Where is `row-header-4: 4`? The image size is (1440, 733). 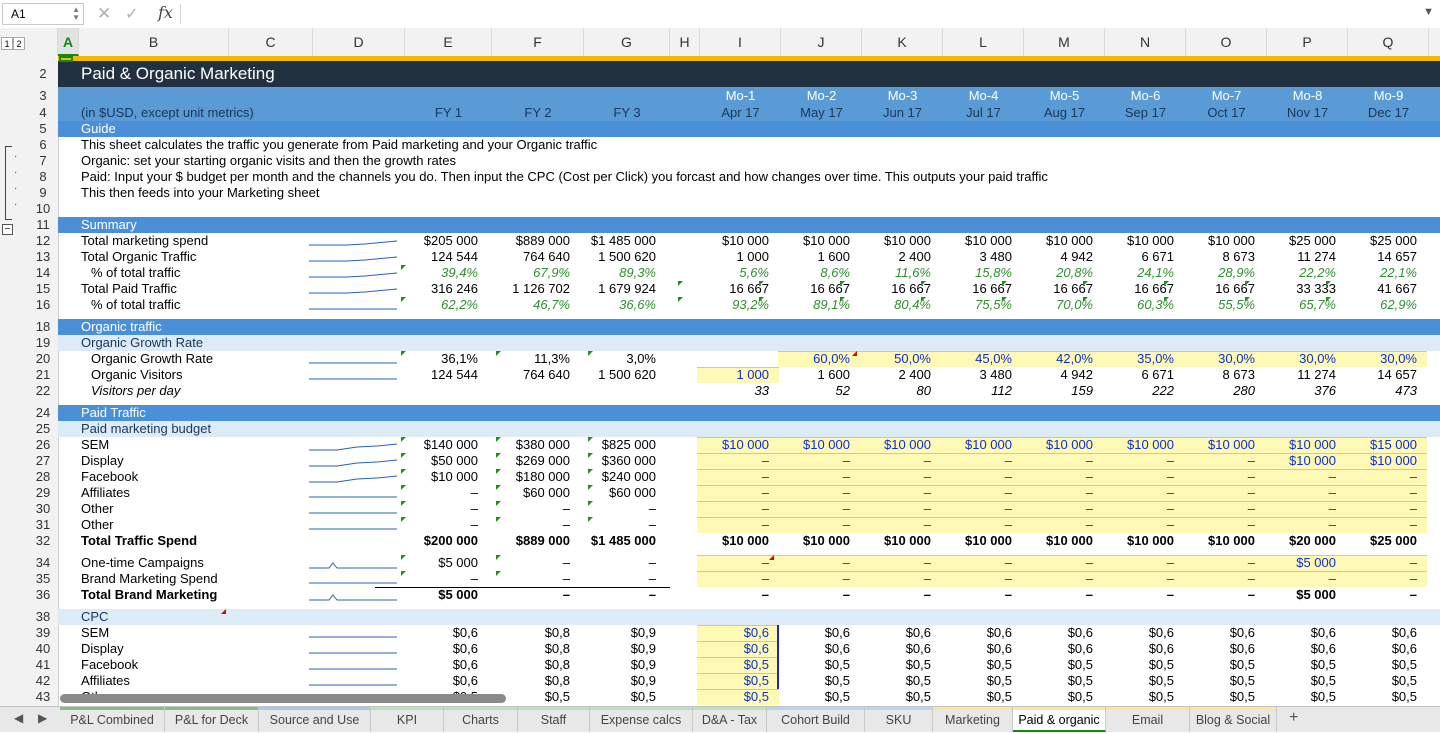
row-header-4: 4 is located at coordinates (43, 113).